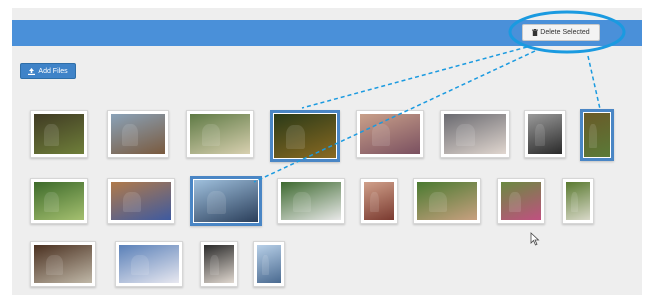 The image size is (645, 295). I want to click on mouse-cursor-icon, so click(535, 239).